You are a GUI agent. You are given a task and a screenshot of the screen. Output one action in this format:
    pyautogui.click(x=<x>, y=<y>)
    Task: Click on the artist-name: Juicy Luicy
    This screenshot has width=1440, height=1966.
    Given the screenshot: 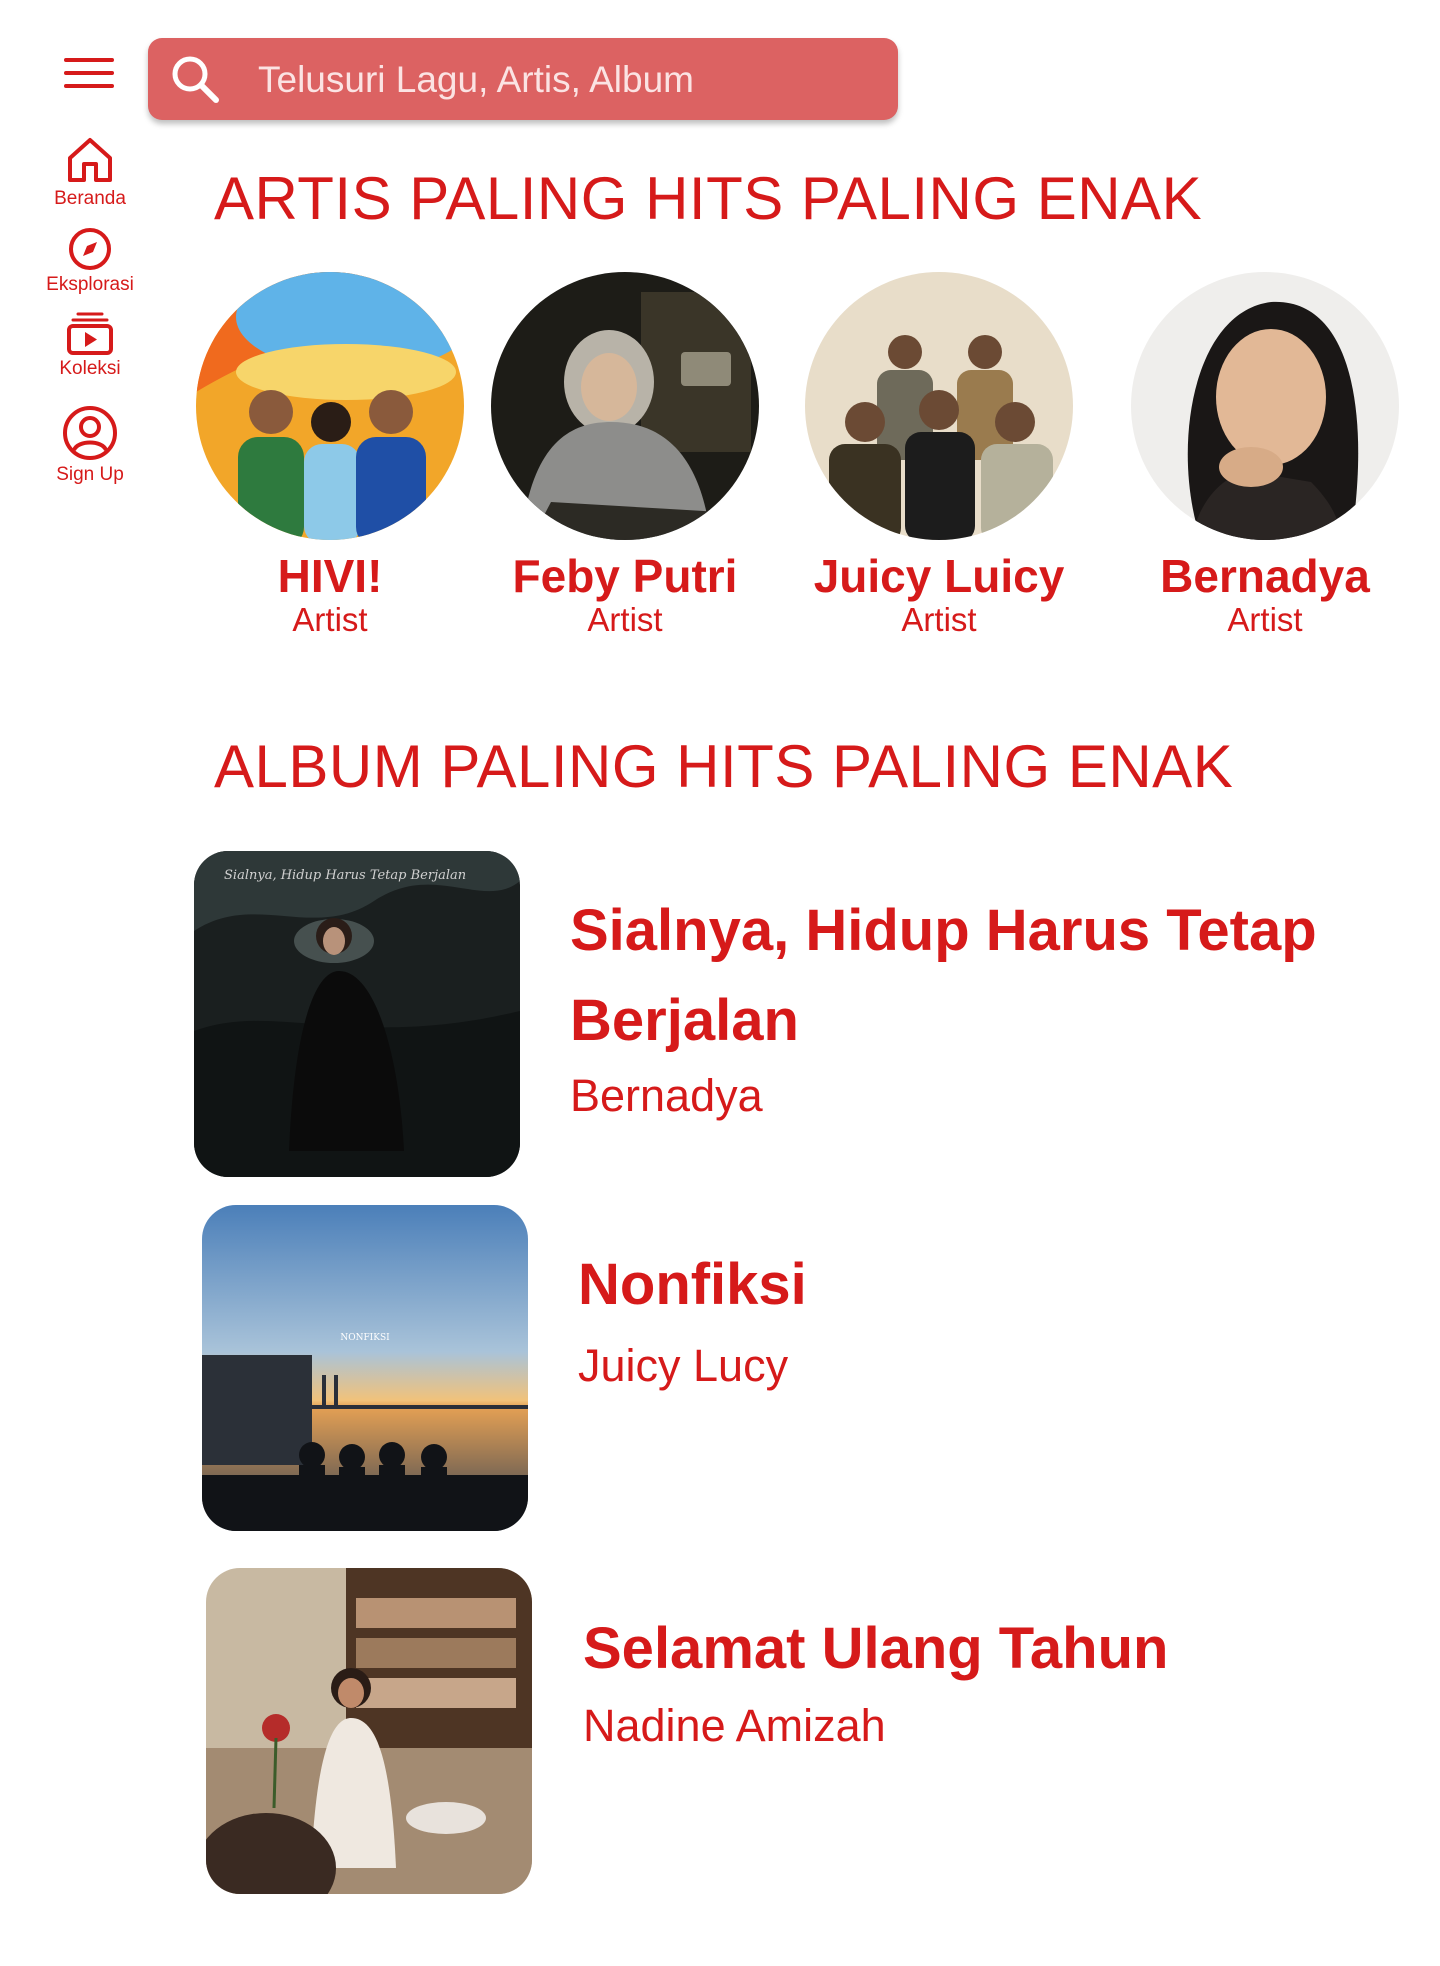 What is the action you would take?
    pyautogui.click(x=939, y=576)
    